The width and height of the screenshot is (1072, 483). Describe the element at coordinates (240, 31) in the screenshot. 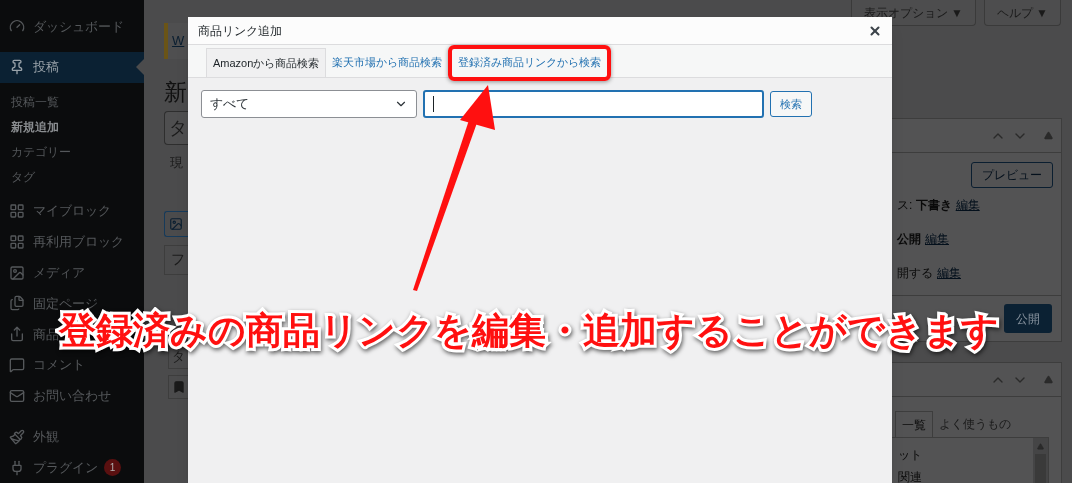

I see `modal-title: 商品リンク追加` at that location.